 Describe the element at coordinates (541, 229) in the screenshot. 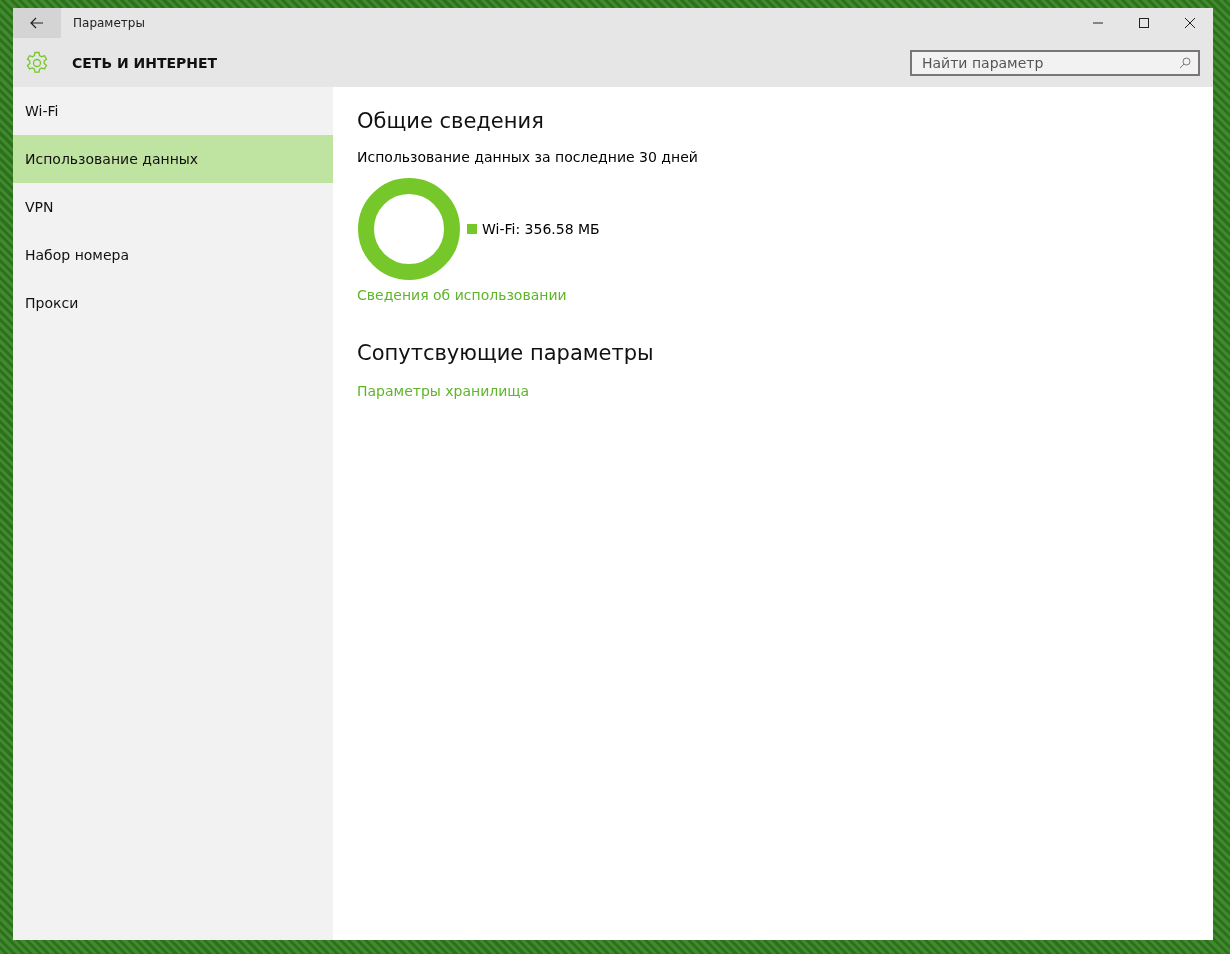

I see `legend-label: Wi-Fi: 356.58 МБ` at that location.